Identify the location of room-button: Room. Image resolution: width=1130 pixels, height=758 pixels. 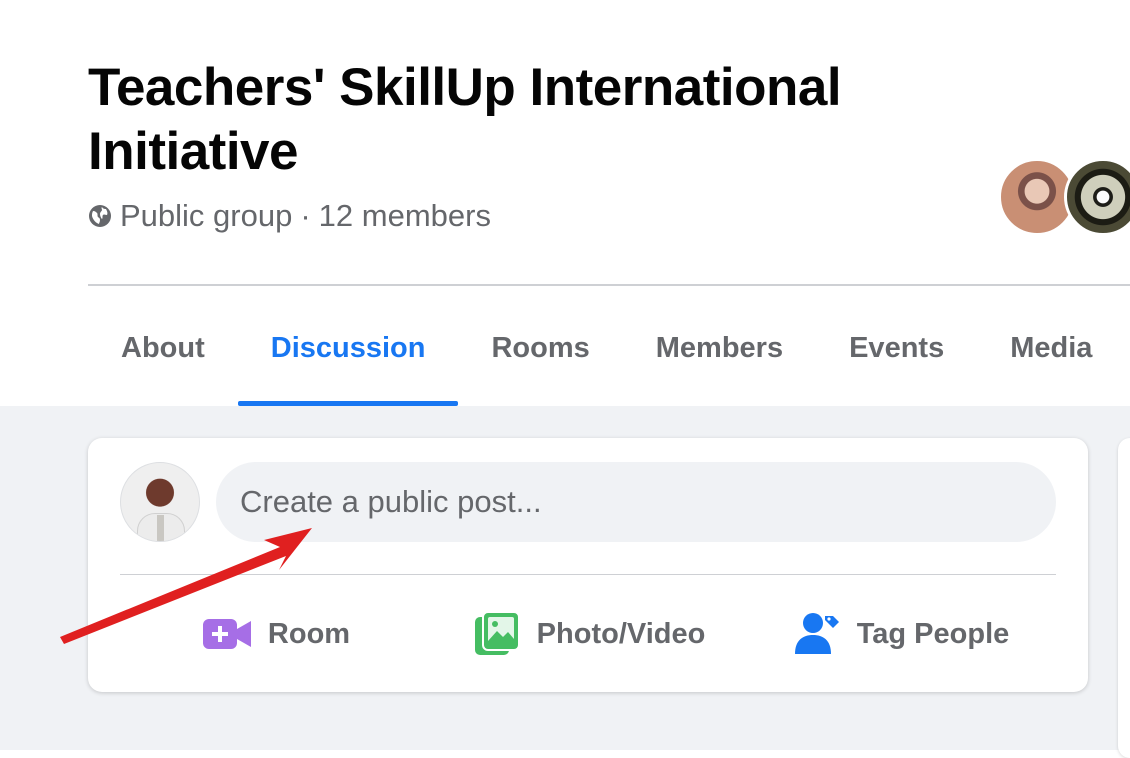
(276, 634).